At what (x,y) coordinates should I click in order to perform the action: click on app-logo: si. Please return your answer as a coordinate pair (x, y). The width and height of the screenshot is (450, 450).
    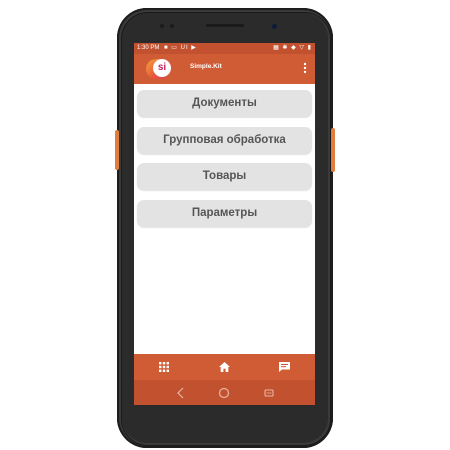
    Looking at the image, I should click on (158, 68).